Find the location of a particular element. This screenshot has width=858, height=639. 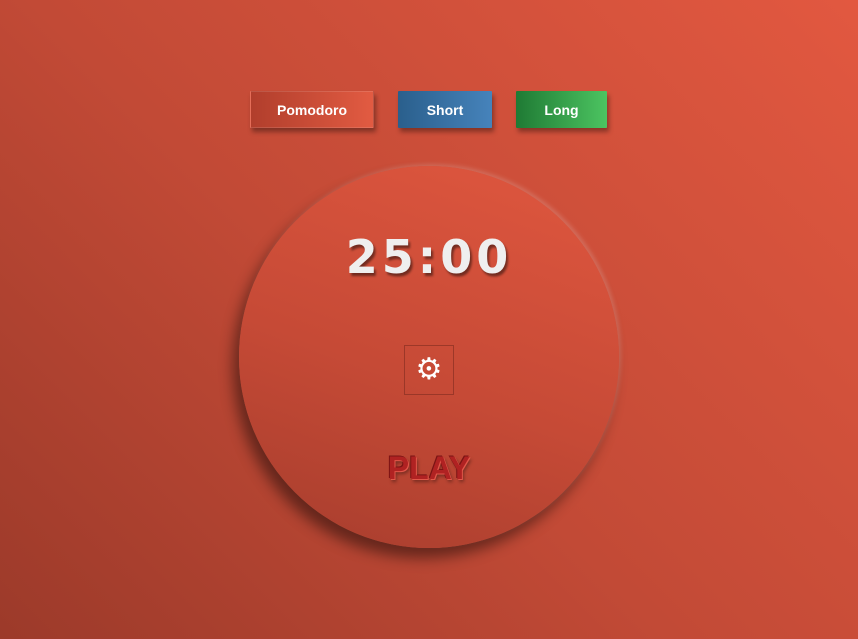

play-button: PLAY is located at coordinates (429, 468).